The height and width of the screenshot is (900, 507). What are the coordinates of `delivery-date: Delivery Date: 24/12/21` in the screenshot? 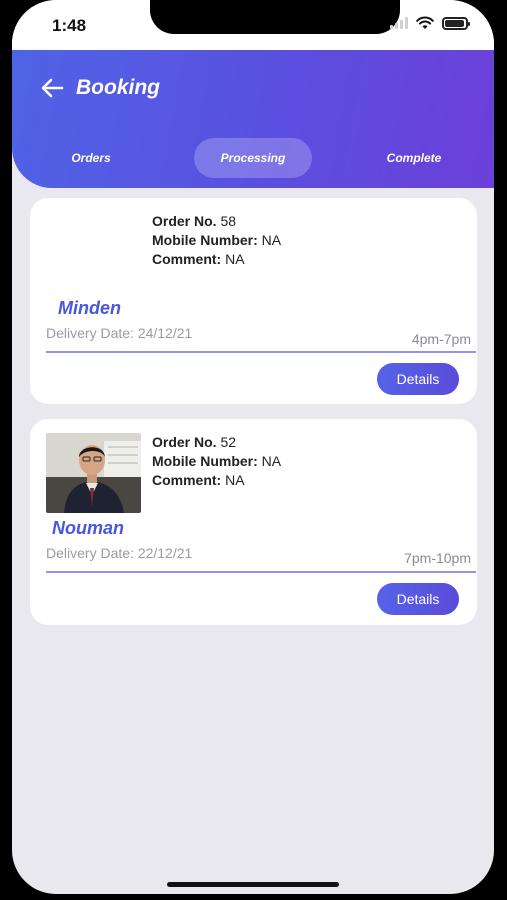 It's located at (119, 333).